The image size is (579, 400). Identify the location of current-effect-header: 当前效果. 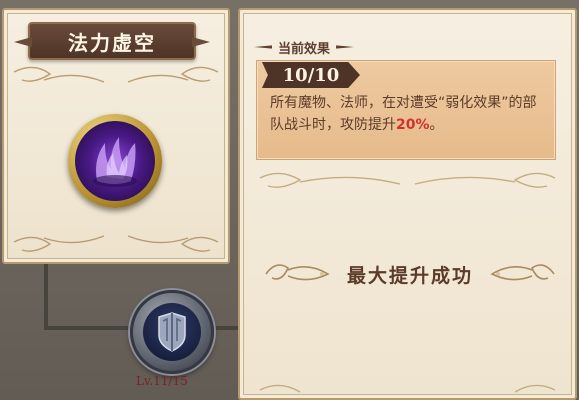
(316, 47).